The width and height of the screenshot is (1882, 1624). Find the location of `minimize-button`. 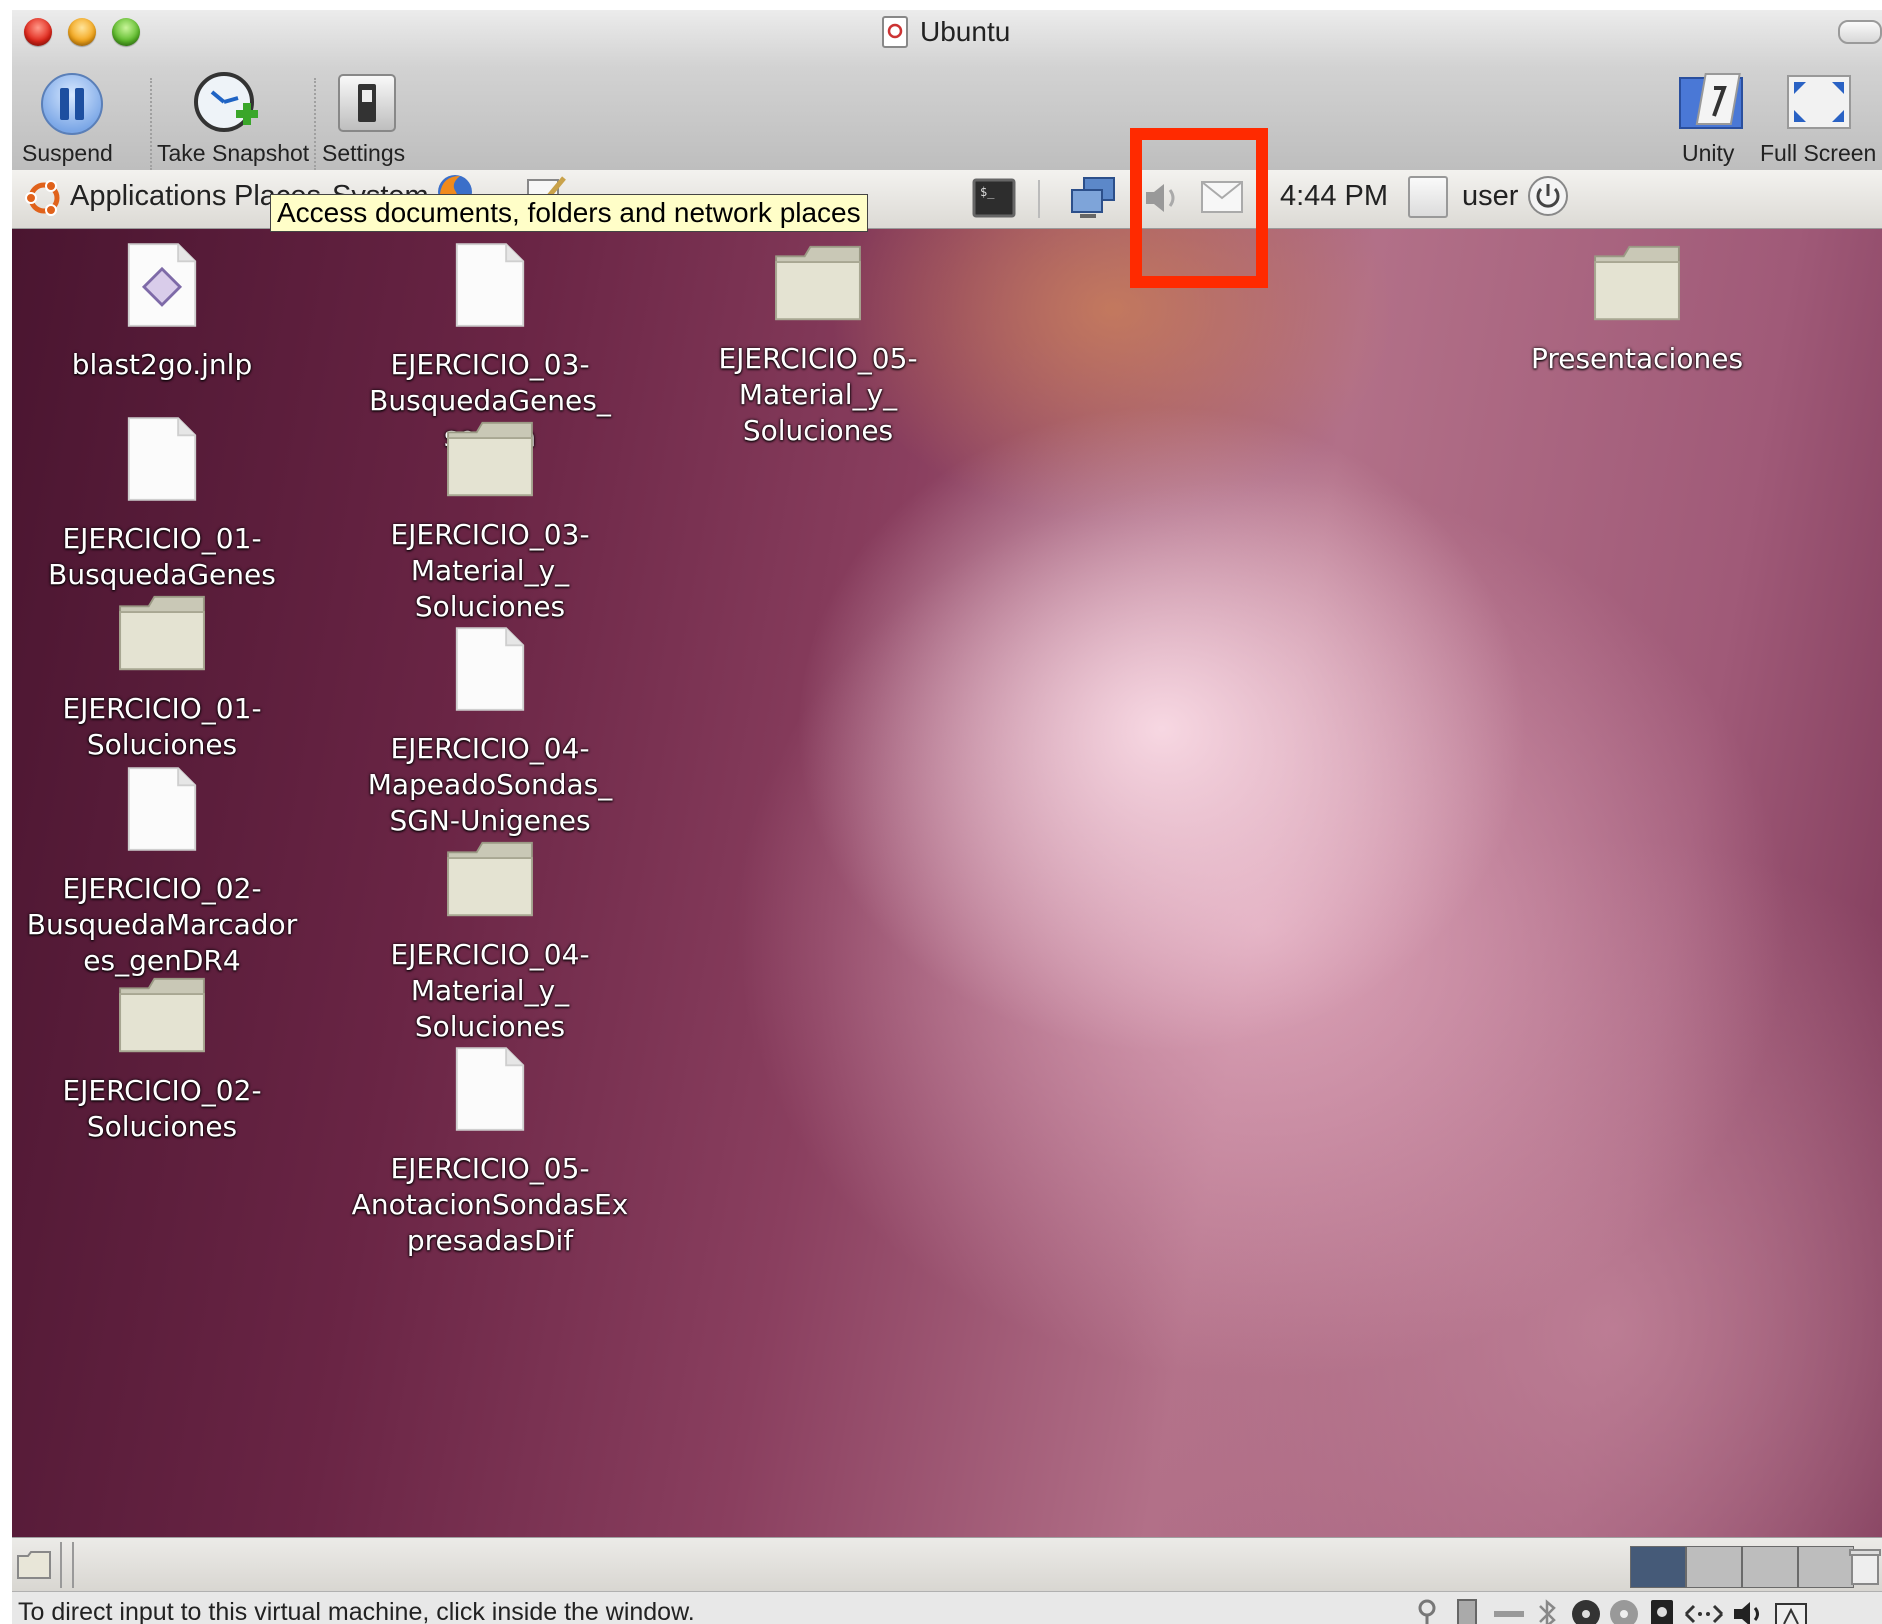

minimize-button is located at coordinates (82, 32).